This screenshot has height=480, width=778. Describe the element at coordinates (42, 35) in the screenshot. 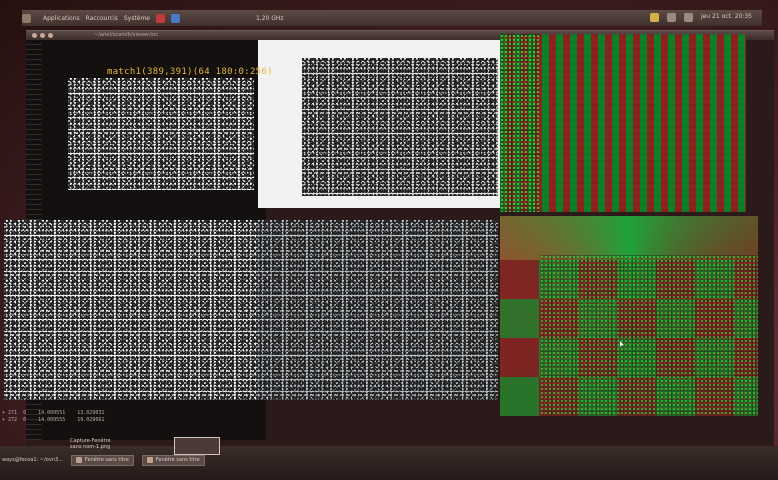

I see `minimize-icon` at that location.